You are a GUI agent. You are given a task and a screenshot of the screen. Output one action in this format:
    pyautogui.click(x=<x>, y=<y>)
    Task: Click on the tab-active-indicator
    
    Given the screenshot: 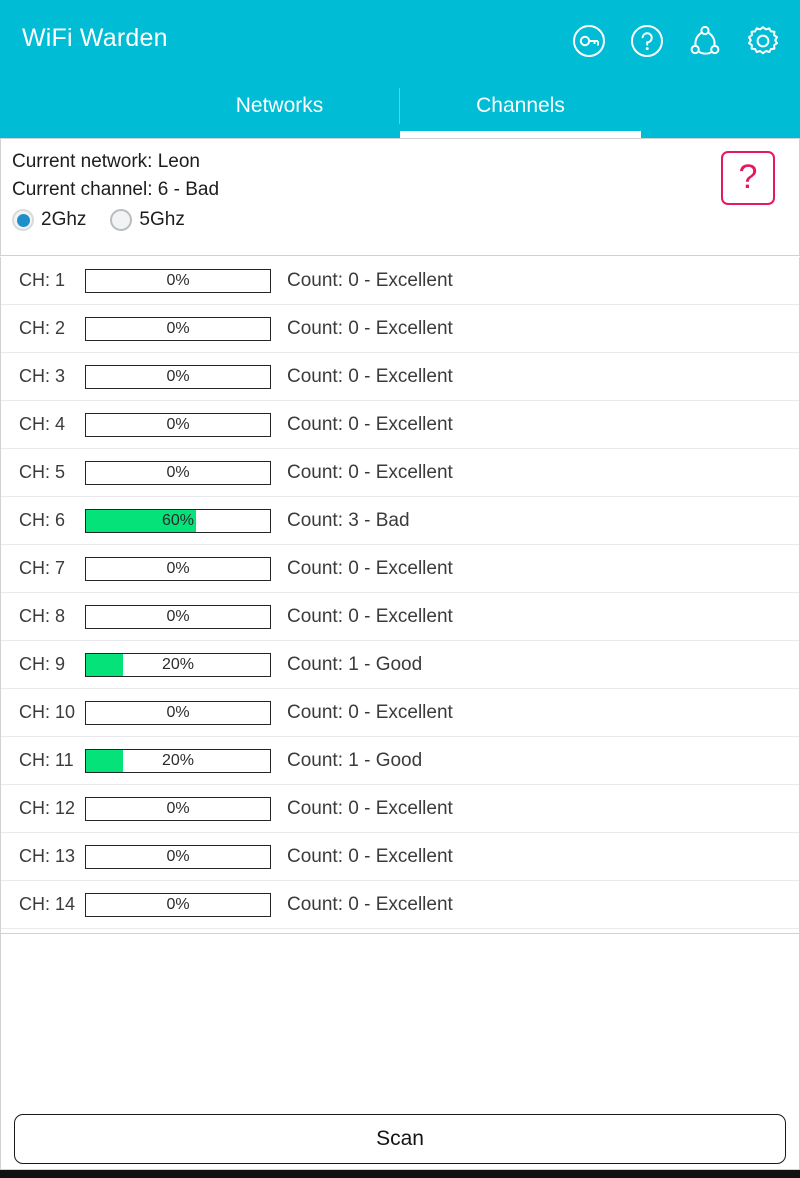 What is the action you would take?
    pyautogui.click(x=520, y=134)
    